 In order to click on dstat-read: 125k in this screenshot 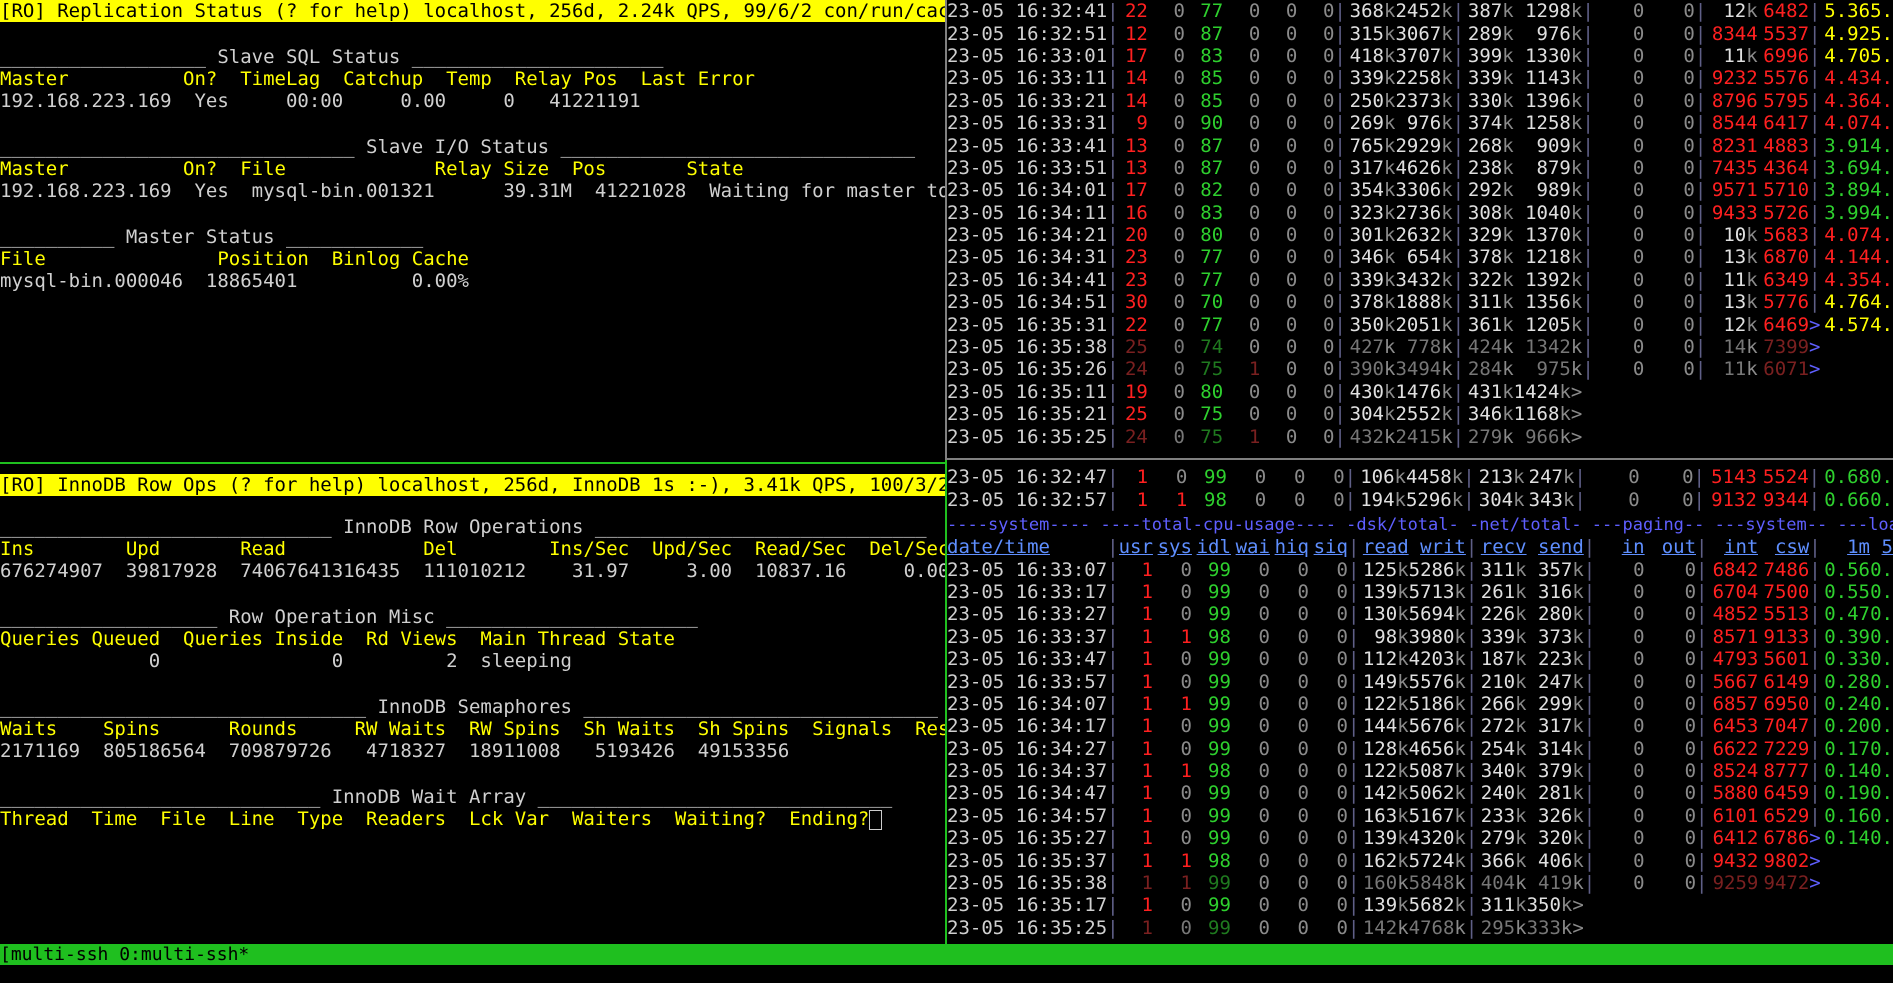, I will do `click(1385, 569)`.